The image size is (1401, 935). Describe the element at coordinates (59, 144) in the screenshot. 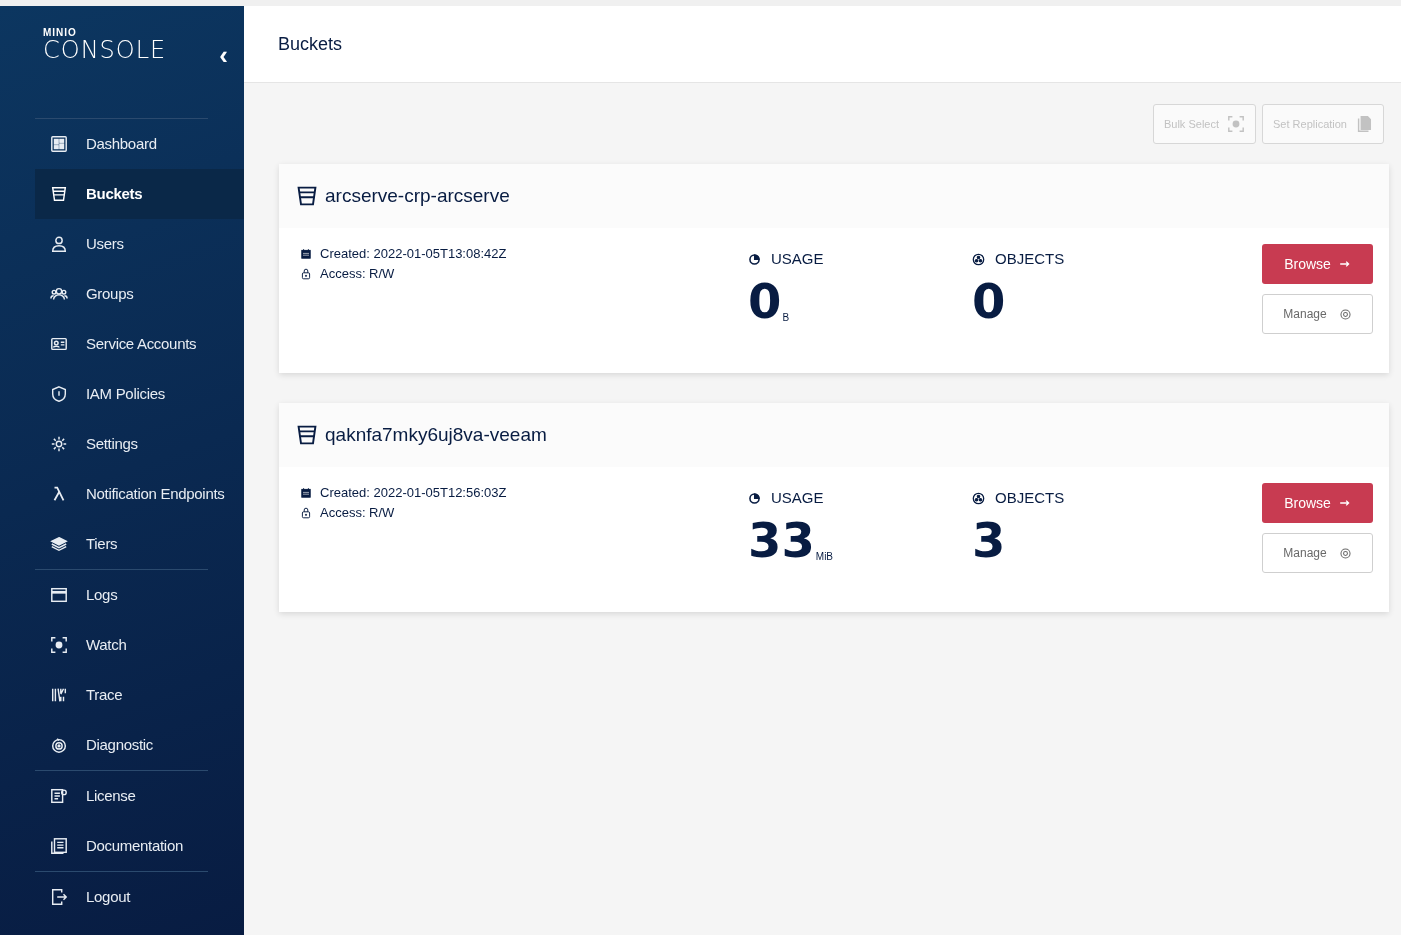

I see `dashboard-icon` at that location.